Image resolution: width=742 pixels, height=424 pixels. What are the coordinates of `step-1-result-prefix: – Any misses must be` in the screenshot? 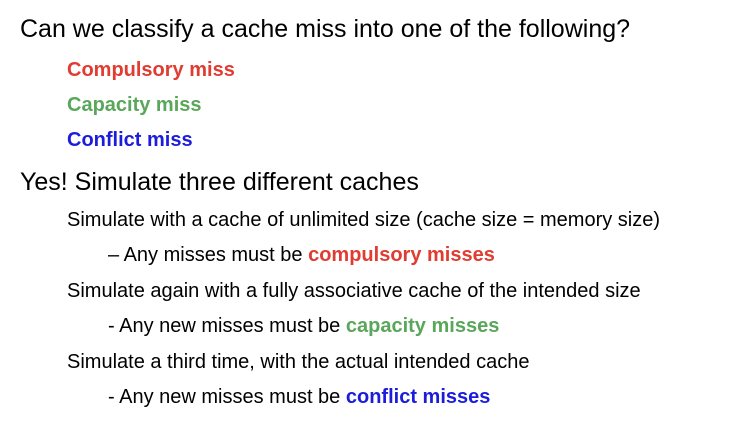 It's located at (208, 255).